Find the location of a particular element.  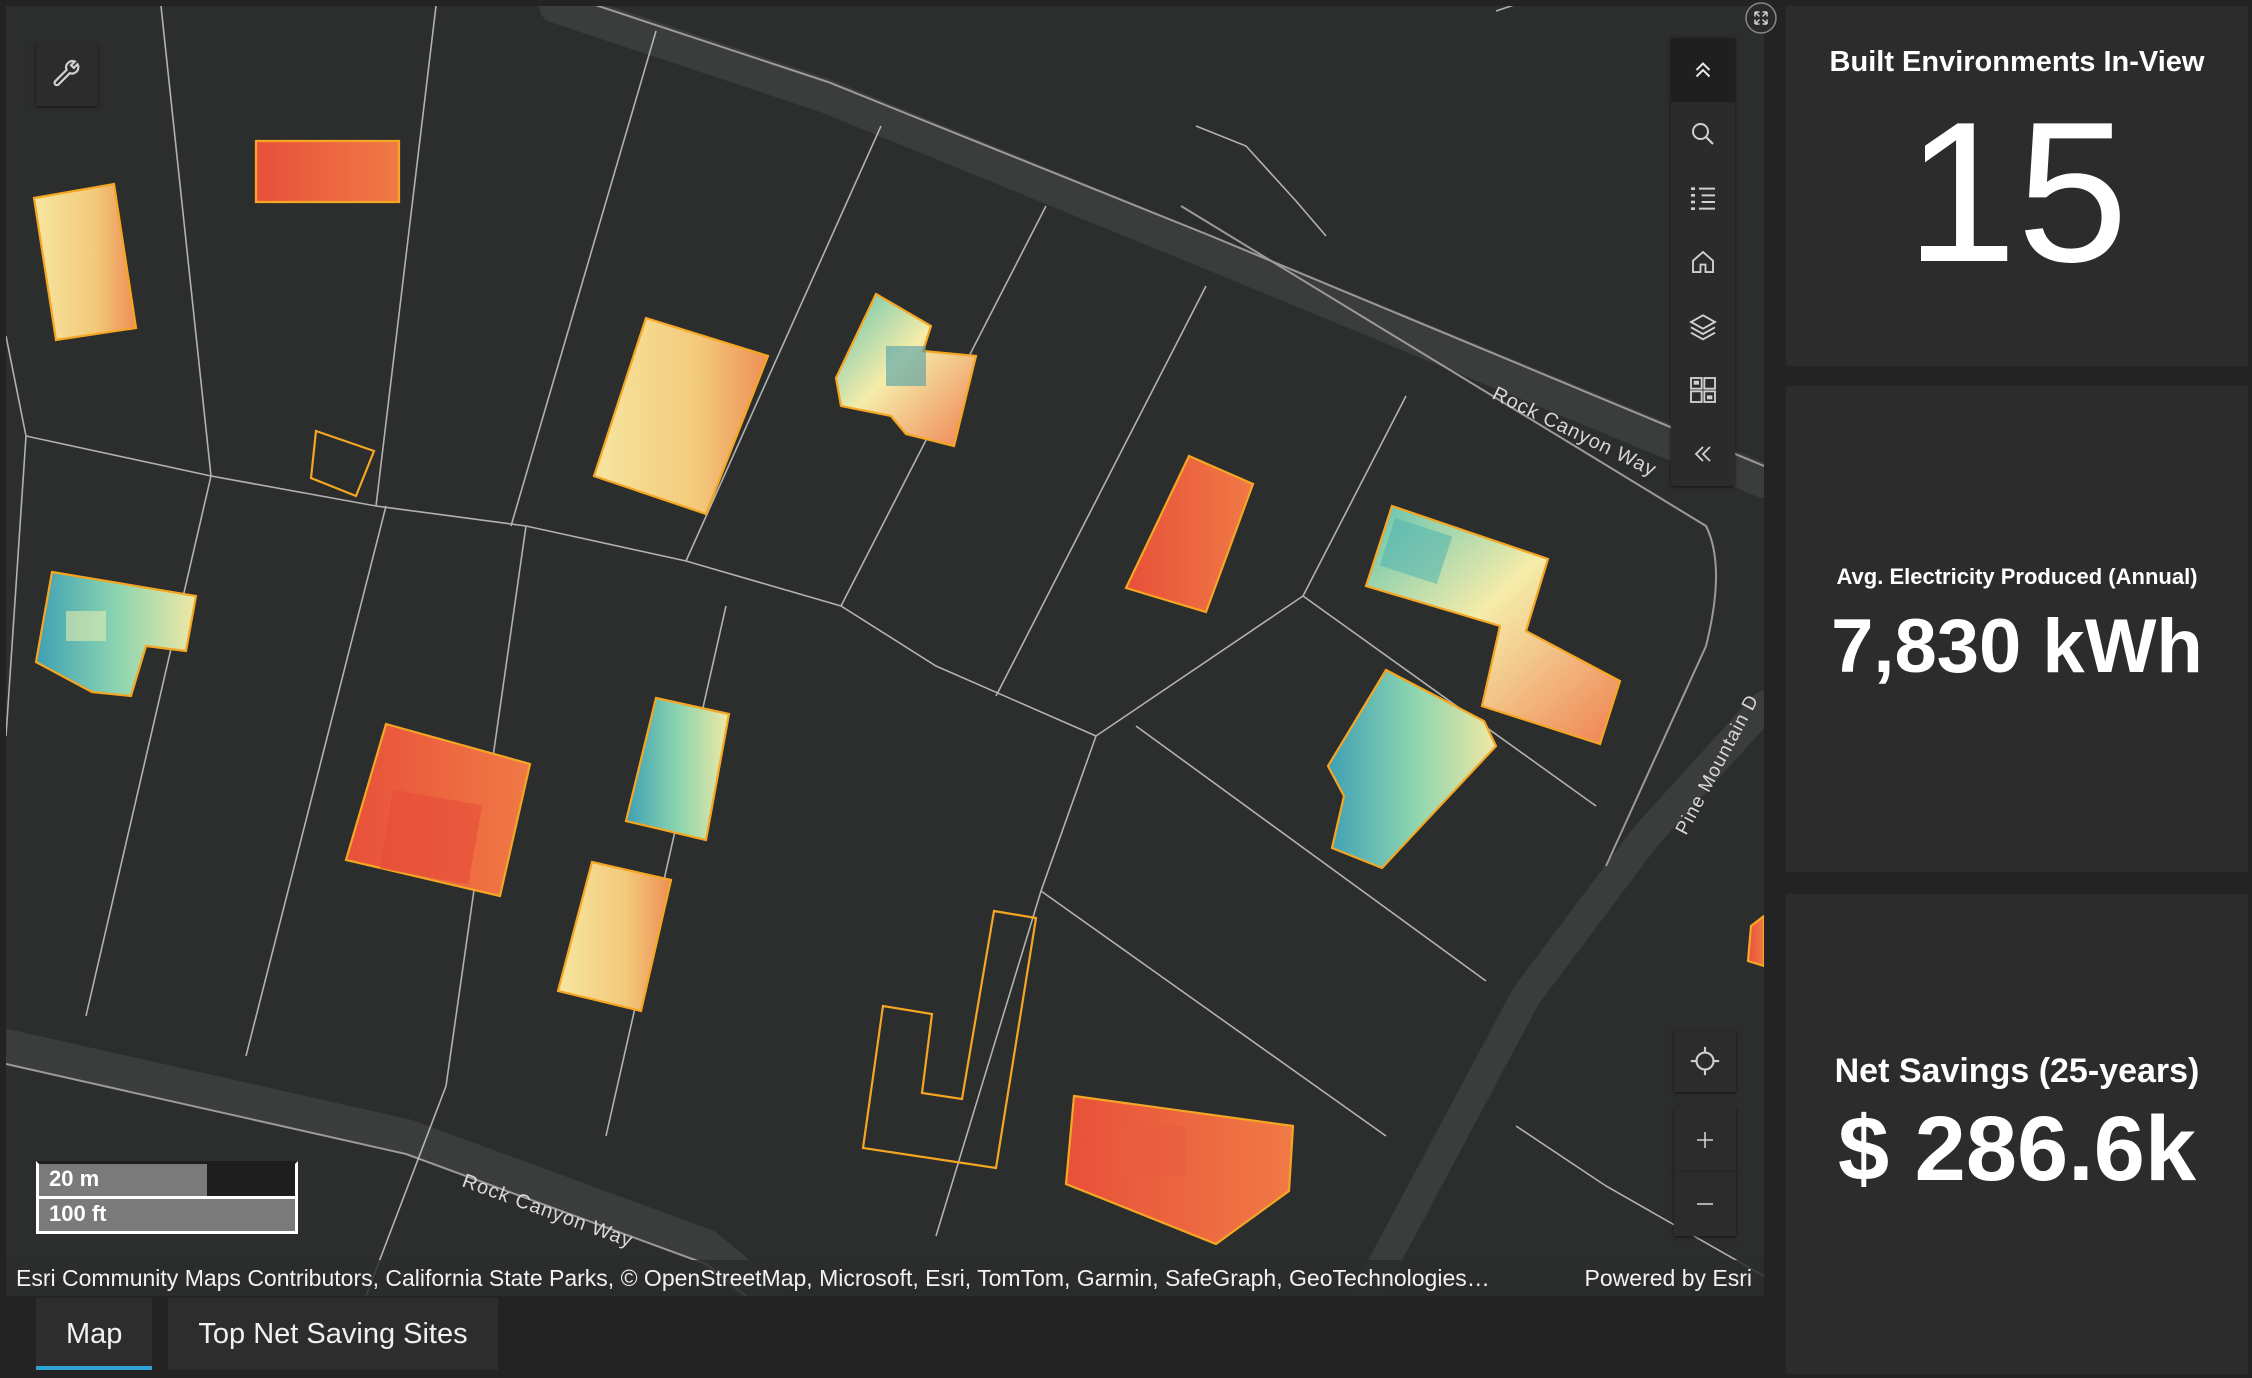

scale-imperial: 100 ft is located at coordinates (167, 1216).